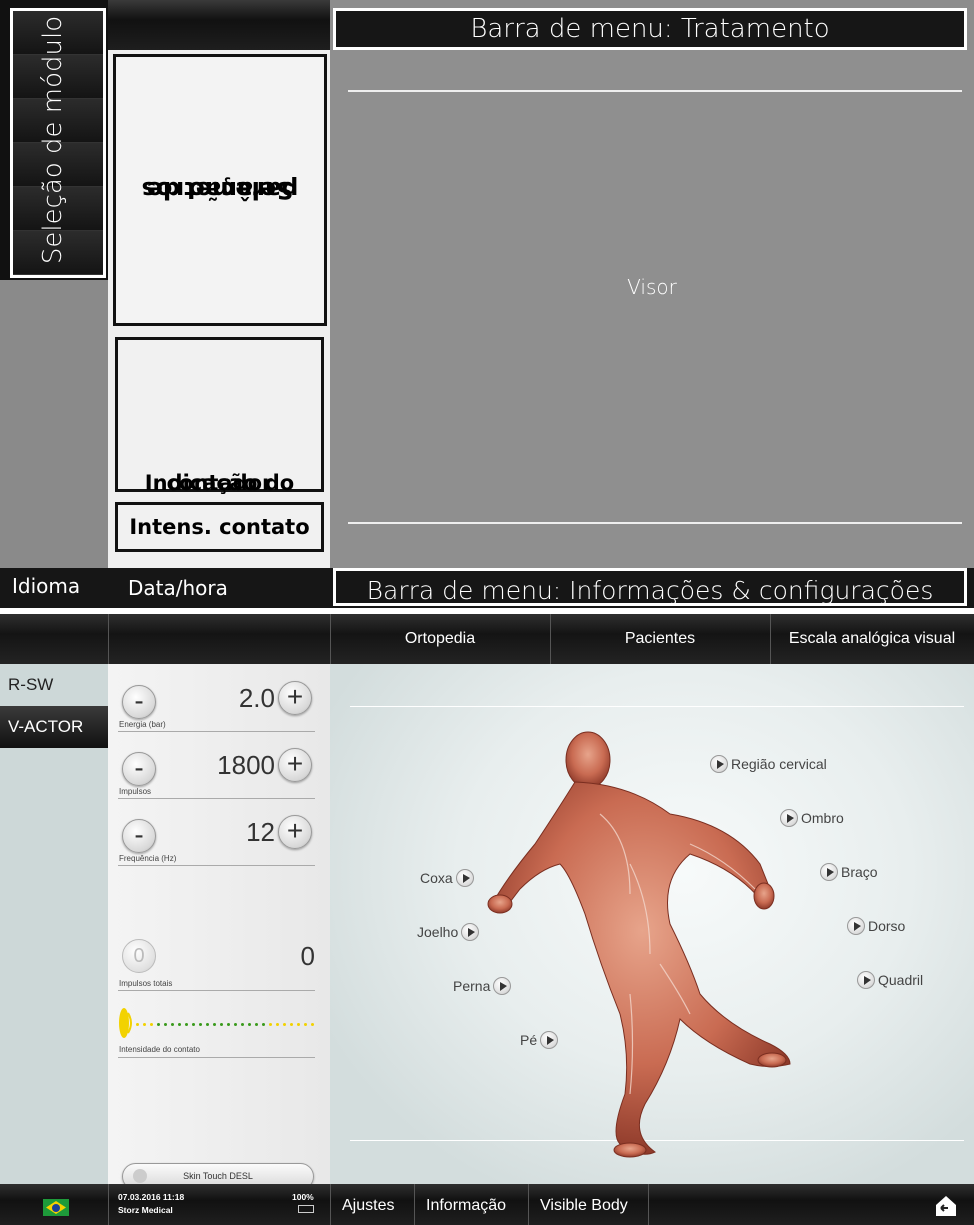 This screenshot has width=974, height=1225. I want to click on frequency-minus-button: -, so click(139, 836).